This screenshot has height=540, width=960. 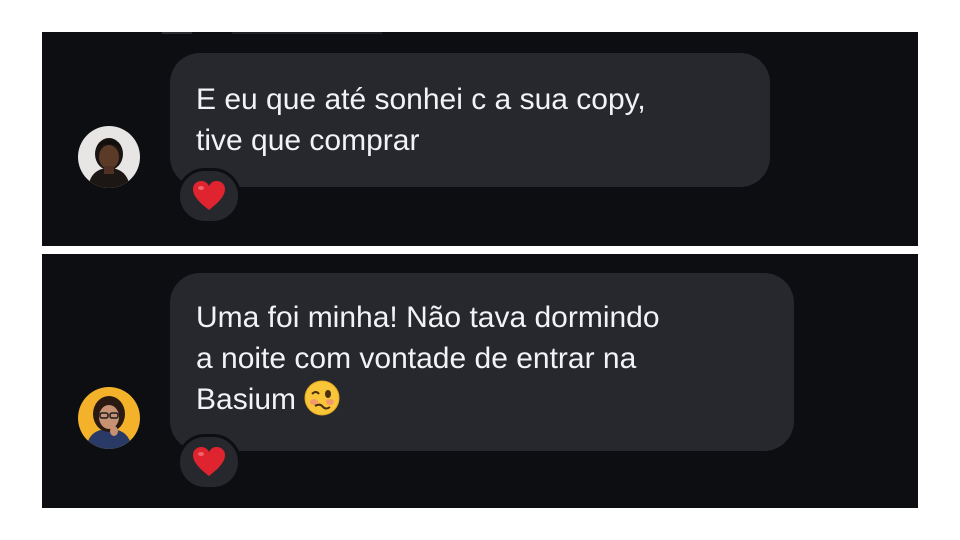 What do you see at coordinates (482, 403) in the screenshot?
I see `message-line-with-emoji: Basium` at bounding box center [482, 403].